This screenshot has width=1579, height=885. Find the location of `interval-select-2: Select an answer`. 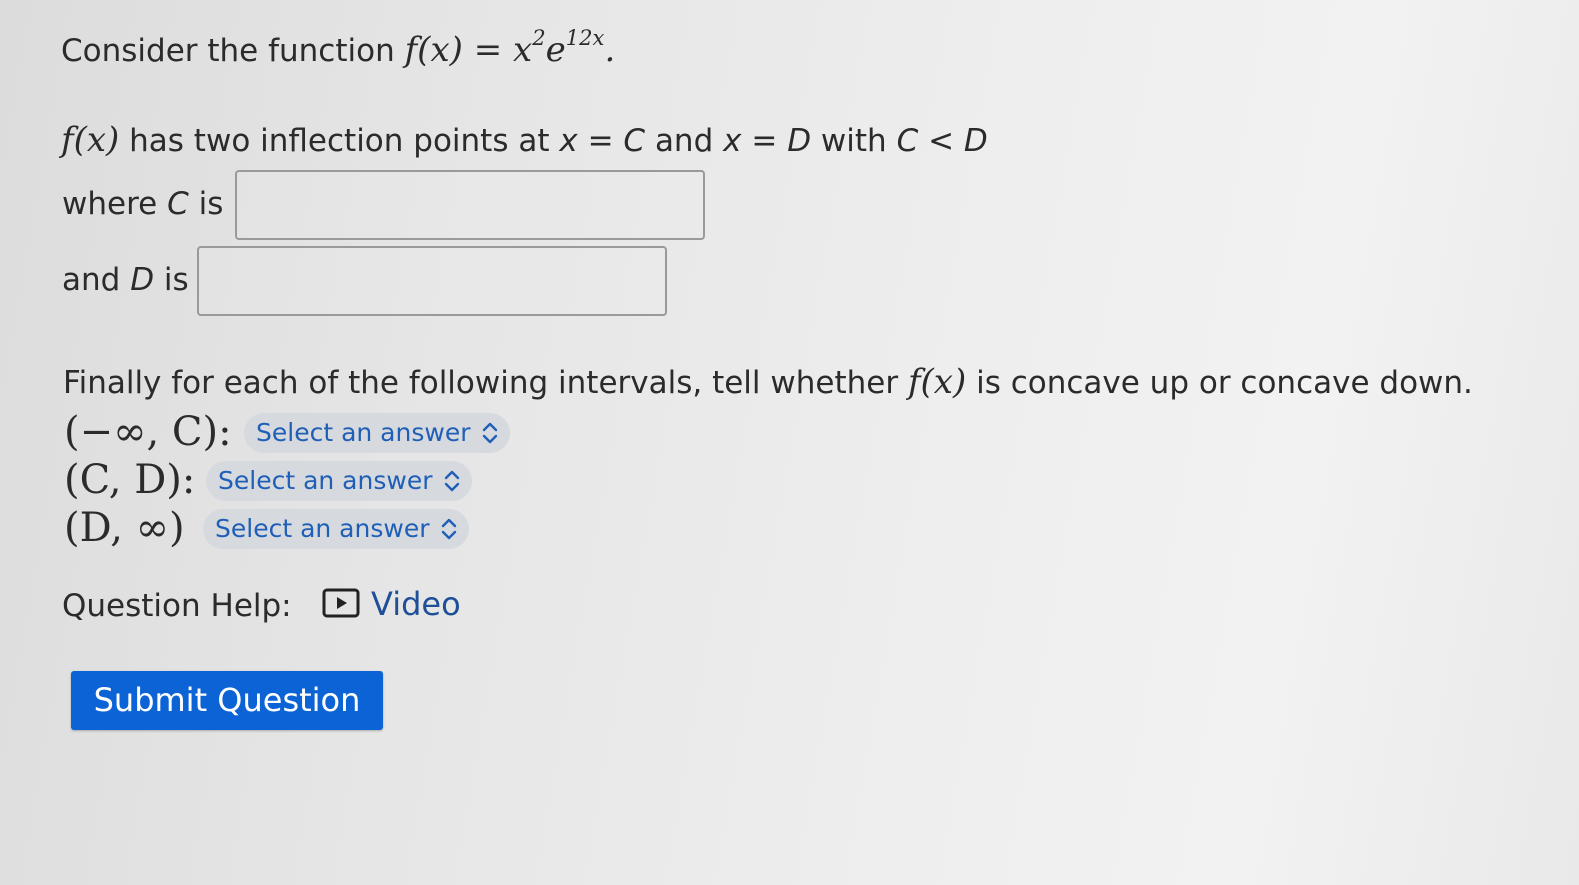

interval-select-2: Select an answer is located at coordinates (339, 481).